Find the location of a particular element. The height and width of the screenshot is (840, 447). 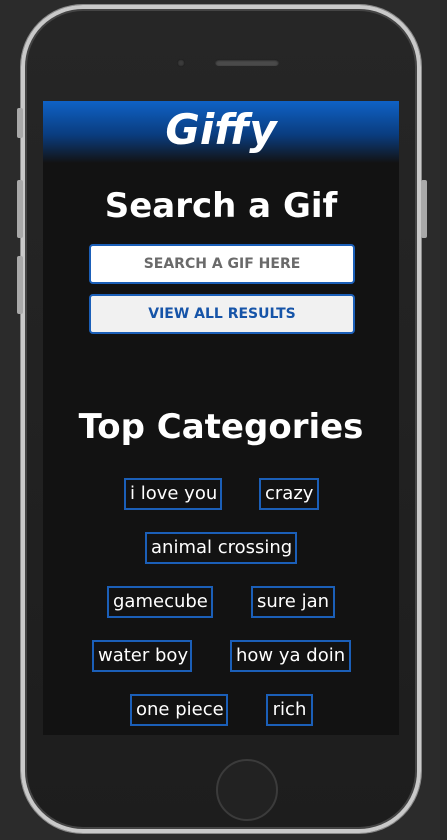

search-input is located at coordinates (222, 264).